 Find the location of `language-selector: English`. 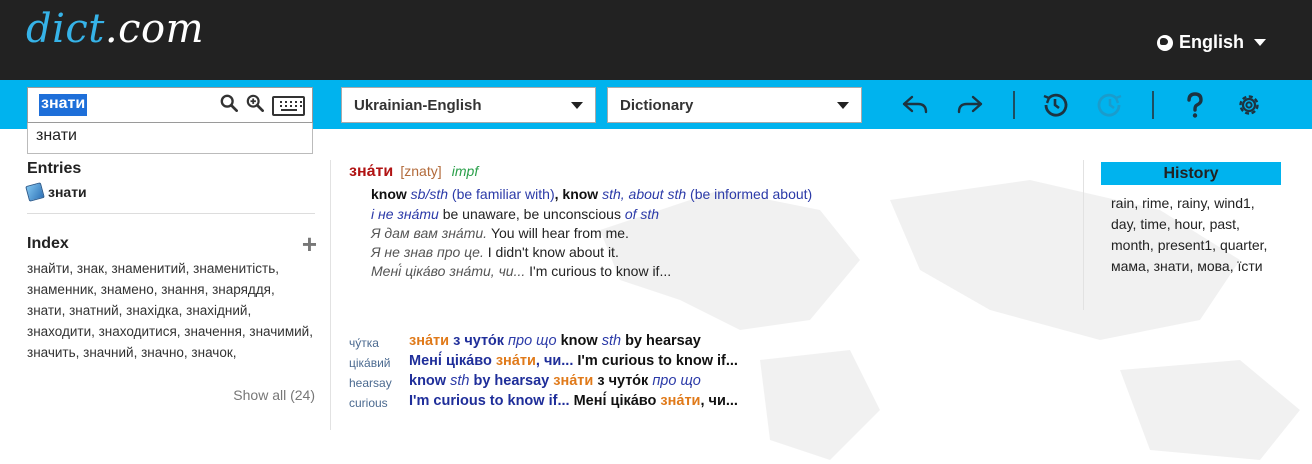

language-selector: English is located at coordinates (1211, 42).